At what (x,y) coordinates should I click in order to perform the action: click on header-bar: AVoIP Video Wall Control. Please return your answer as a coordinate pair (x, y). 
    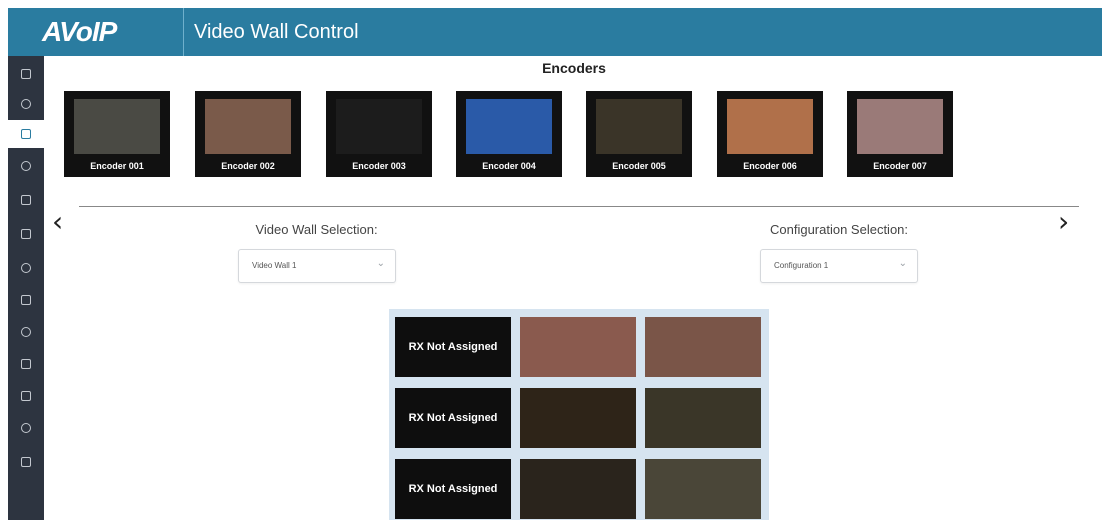
    Looking at the image, I should click on (555, 32).